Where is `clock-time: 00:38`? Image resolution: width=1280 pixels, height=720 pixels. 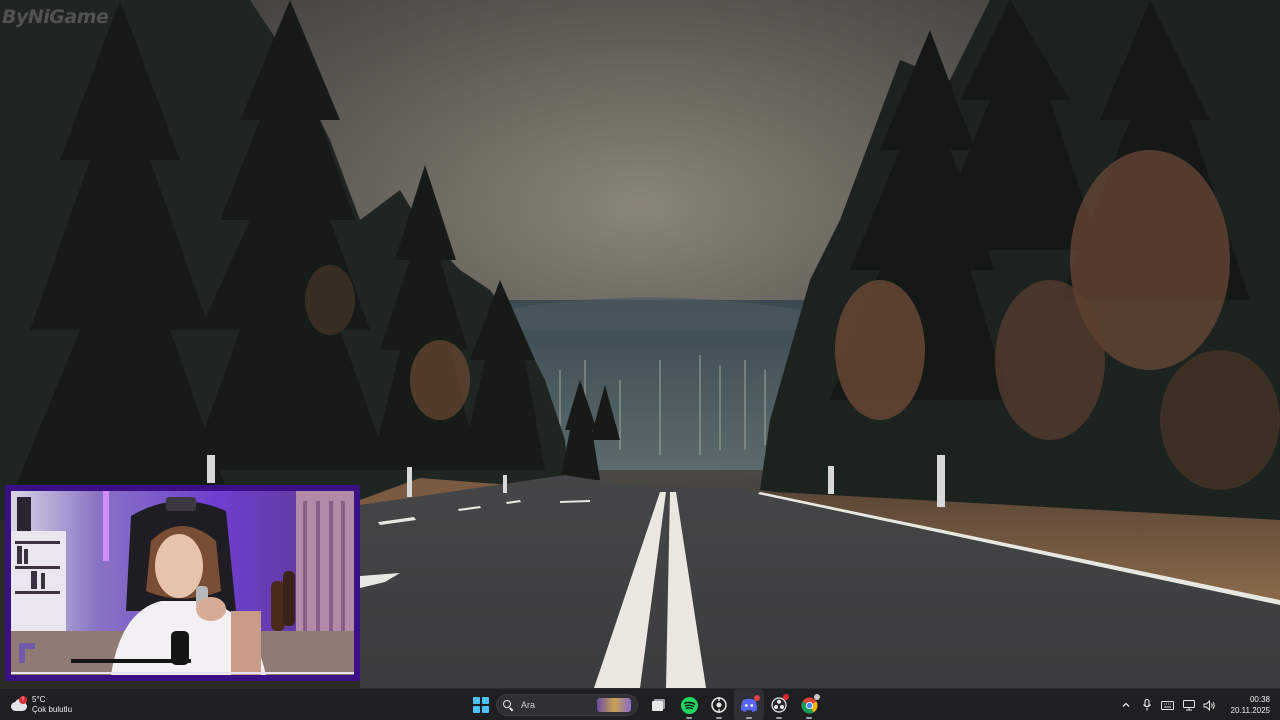 clock-time: 00:38 is located at coordinates (1259, 699).